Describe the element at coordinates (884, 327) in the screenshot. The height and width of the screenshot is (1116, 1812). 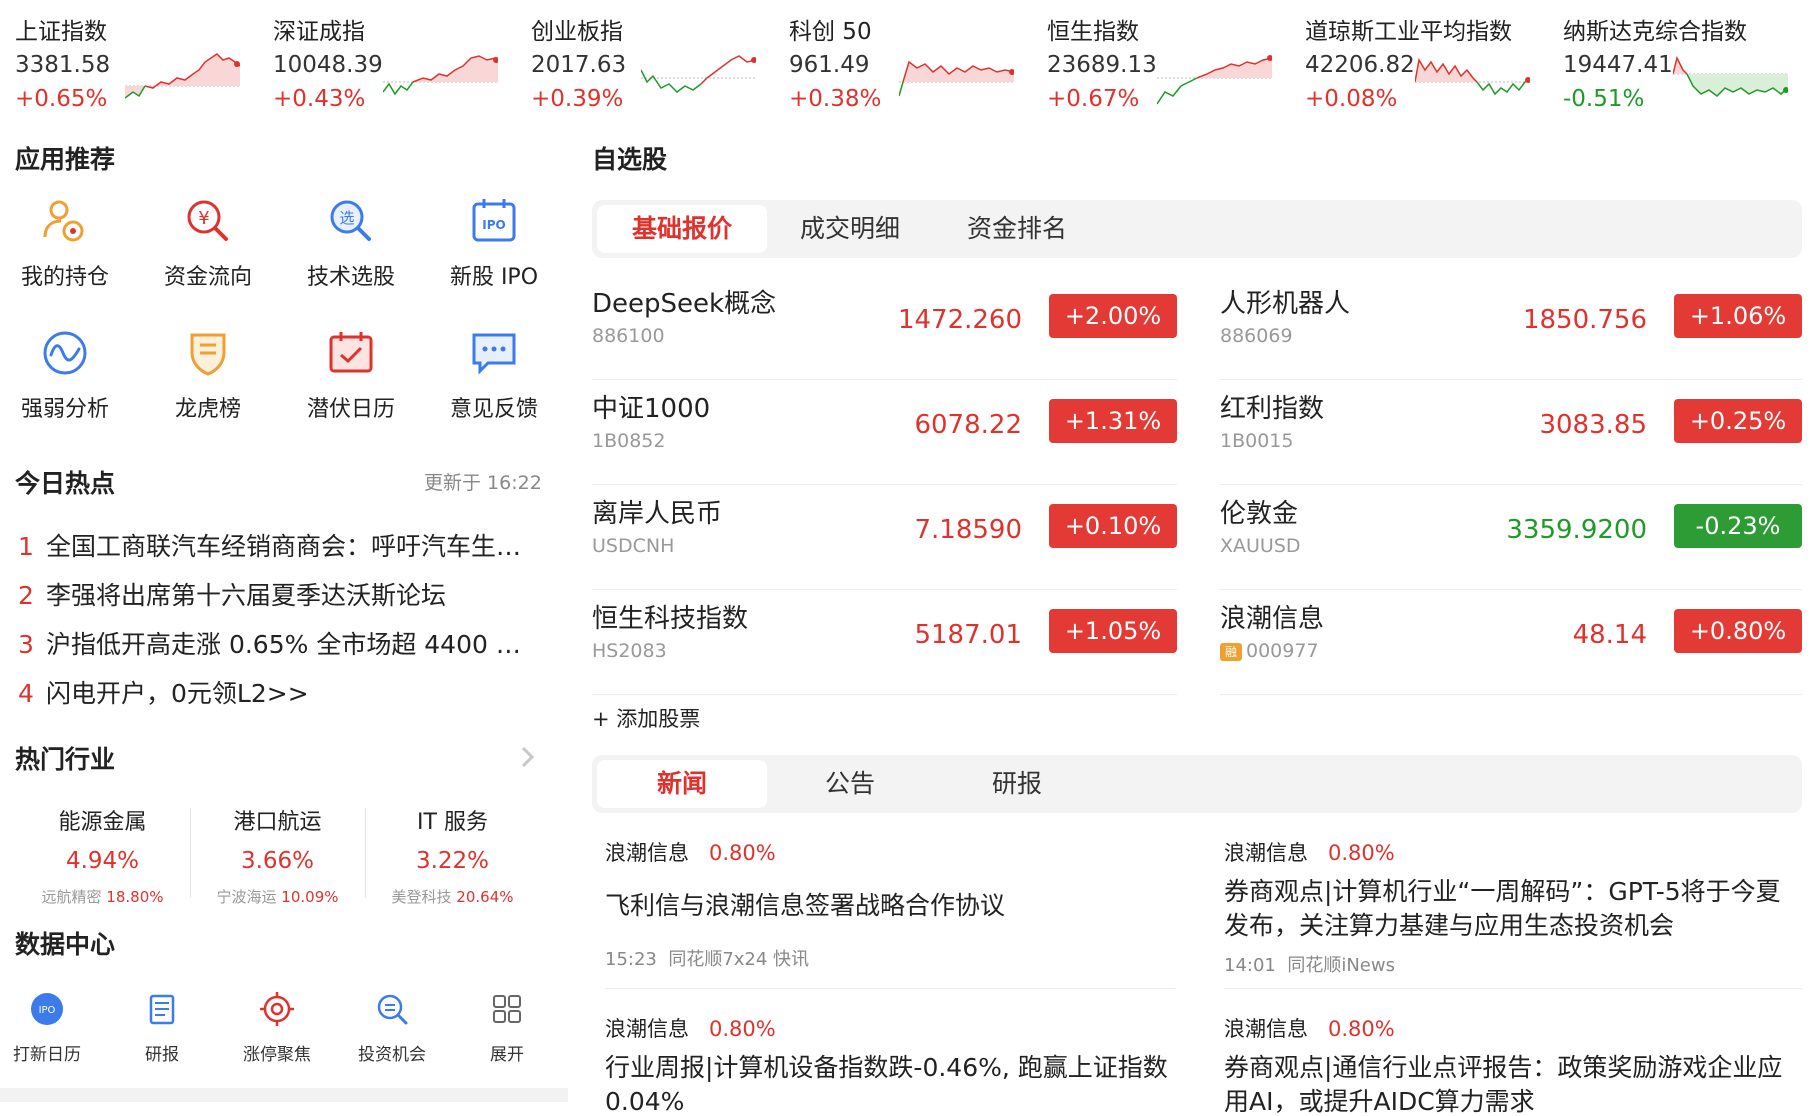
I see `quote-row: DeepSeek概念 886100 1472.260 +2.00%` at that location.